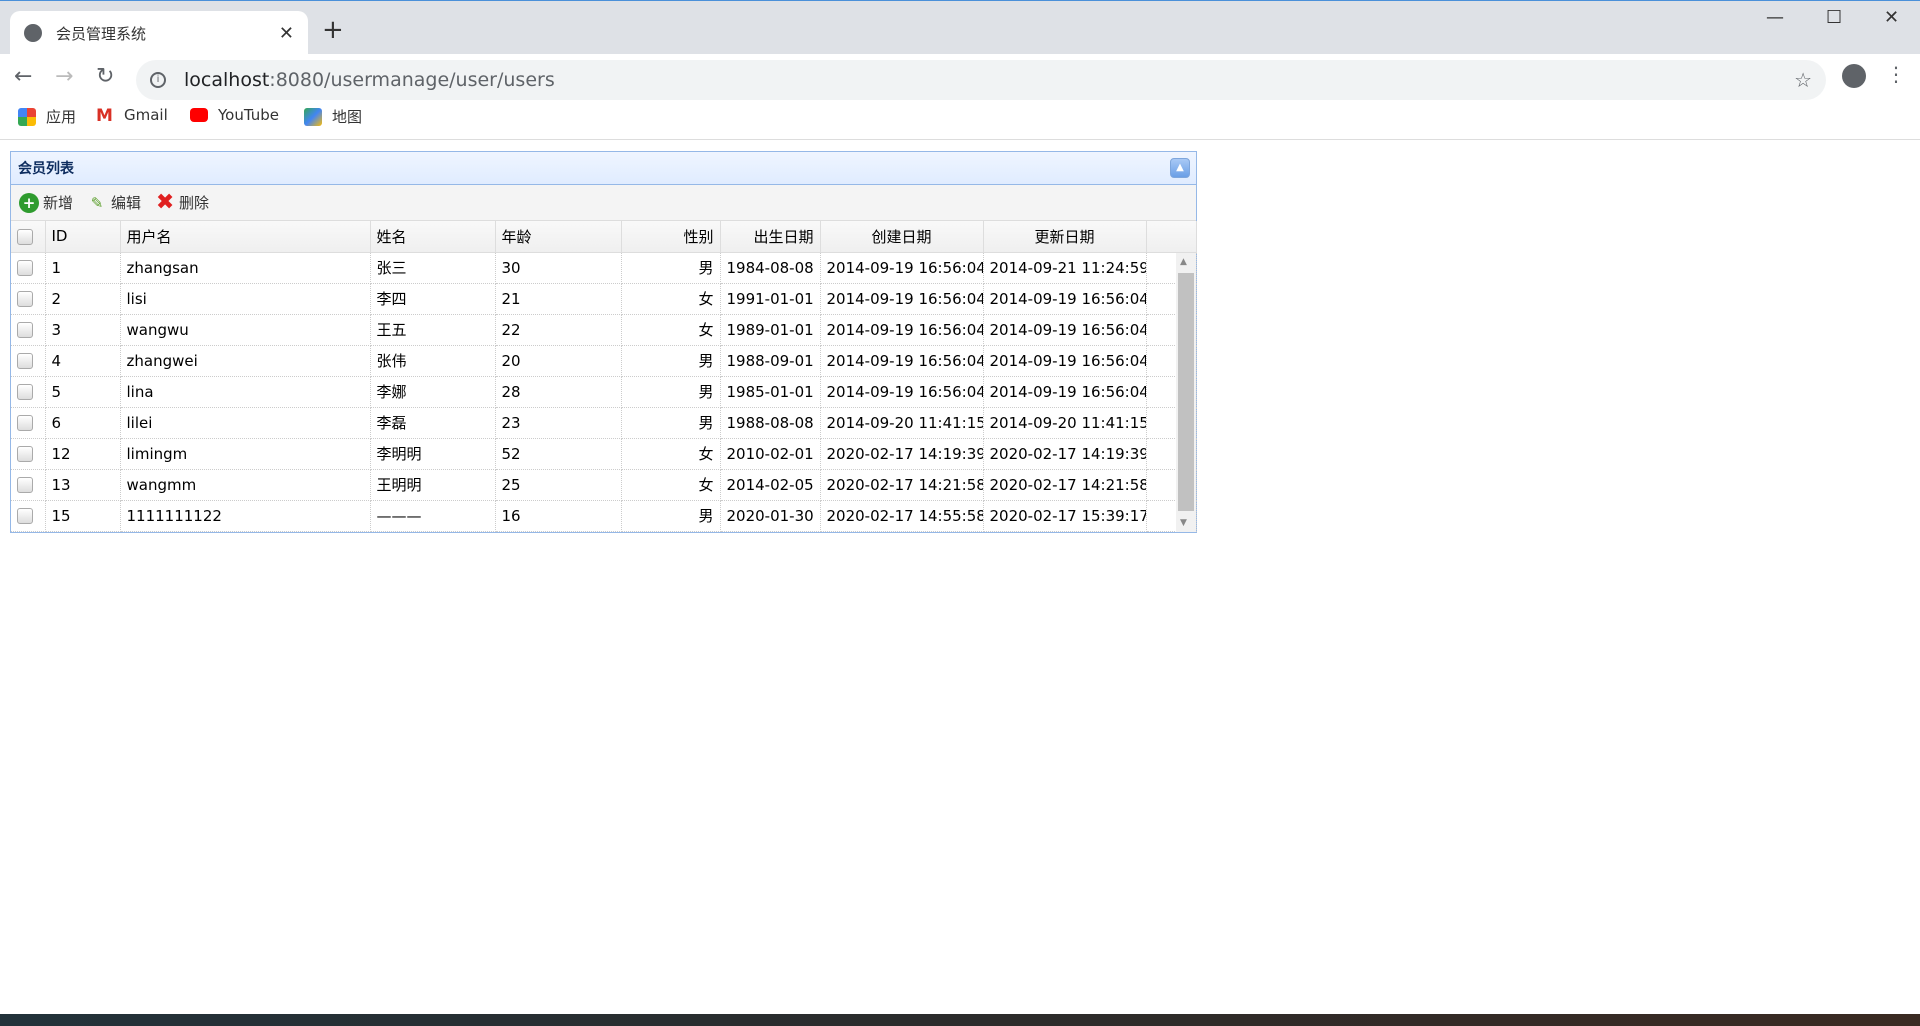 The width and height of the screenshot is (1920, 1026). What do you see at coordinates (1065, 485) in the screenshot?
I see `cell-updated: 2020-02-17 14:21:58` at bounding box center [1065, 485].